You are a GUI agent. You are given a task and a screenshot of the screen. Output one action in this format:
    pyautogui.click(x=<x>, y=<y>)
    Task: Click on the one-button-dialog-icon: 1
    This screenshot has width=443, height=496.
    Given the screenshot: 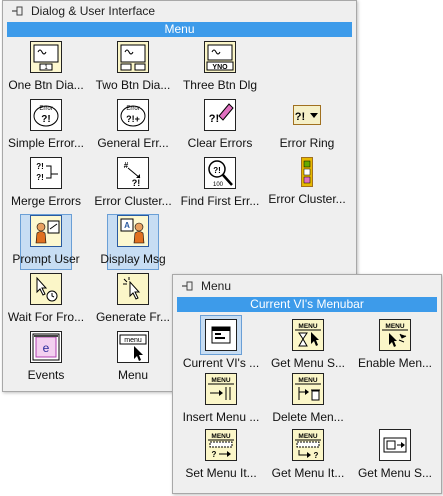 What is the action you would take?
    pyautogui.click(x=46, y=57)
    